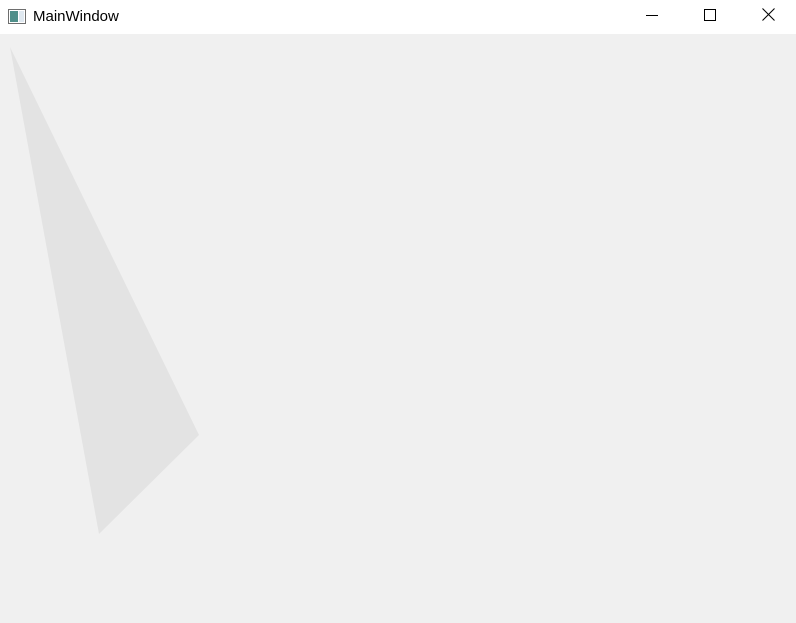 The image size is (796, 623). I want to click on title-bar: MainWindow, so click(398, 17).